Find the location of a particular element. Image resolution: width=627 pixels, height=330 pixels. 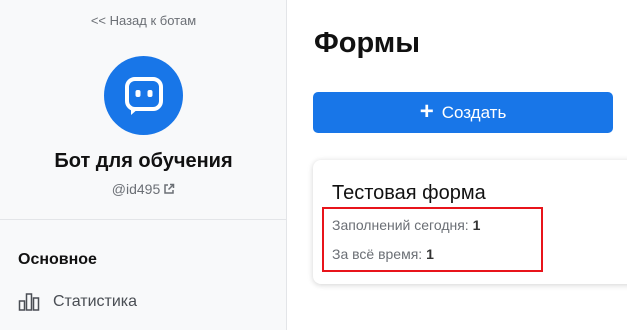

bot-id-link: @id495 is located at coordinates (143, 189).